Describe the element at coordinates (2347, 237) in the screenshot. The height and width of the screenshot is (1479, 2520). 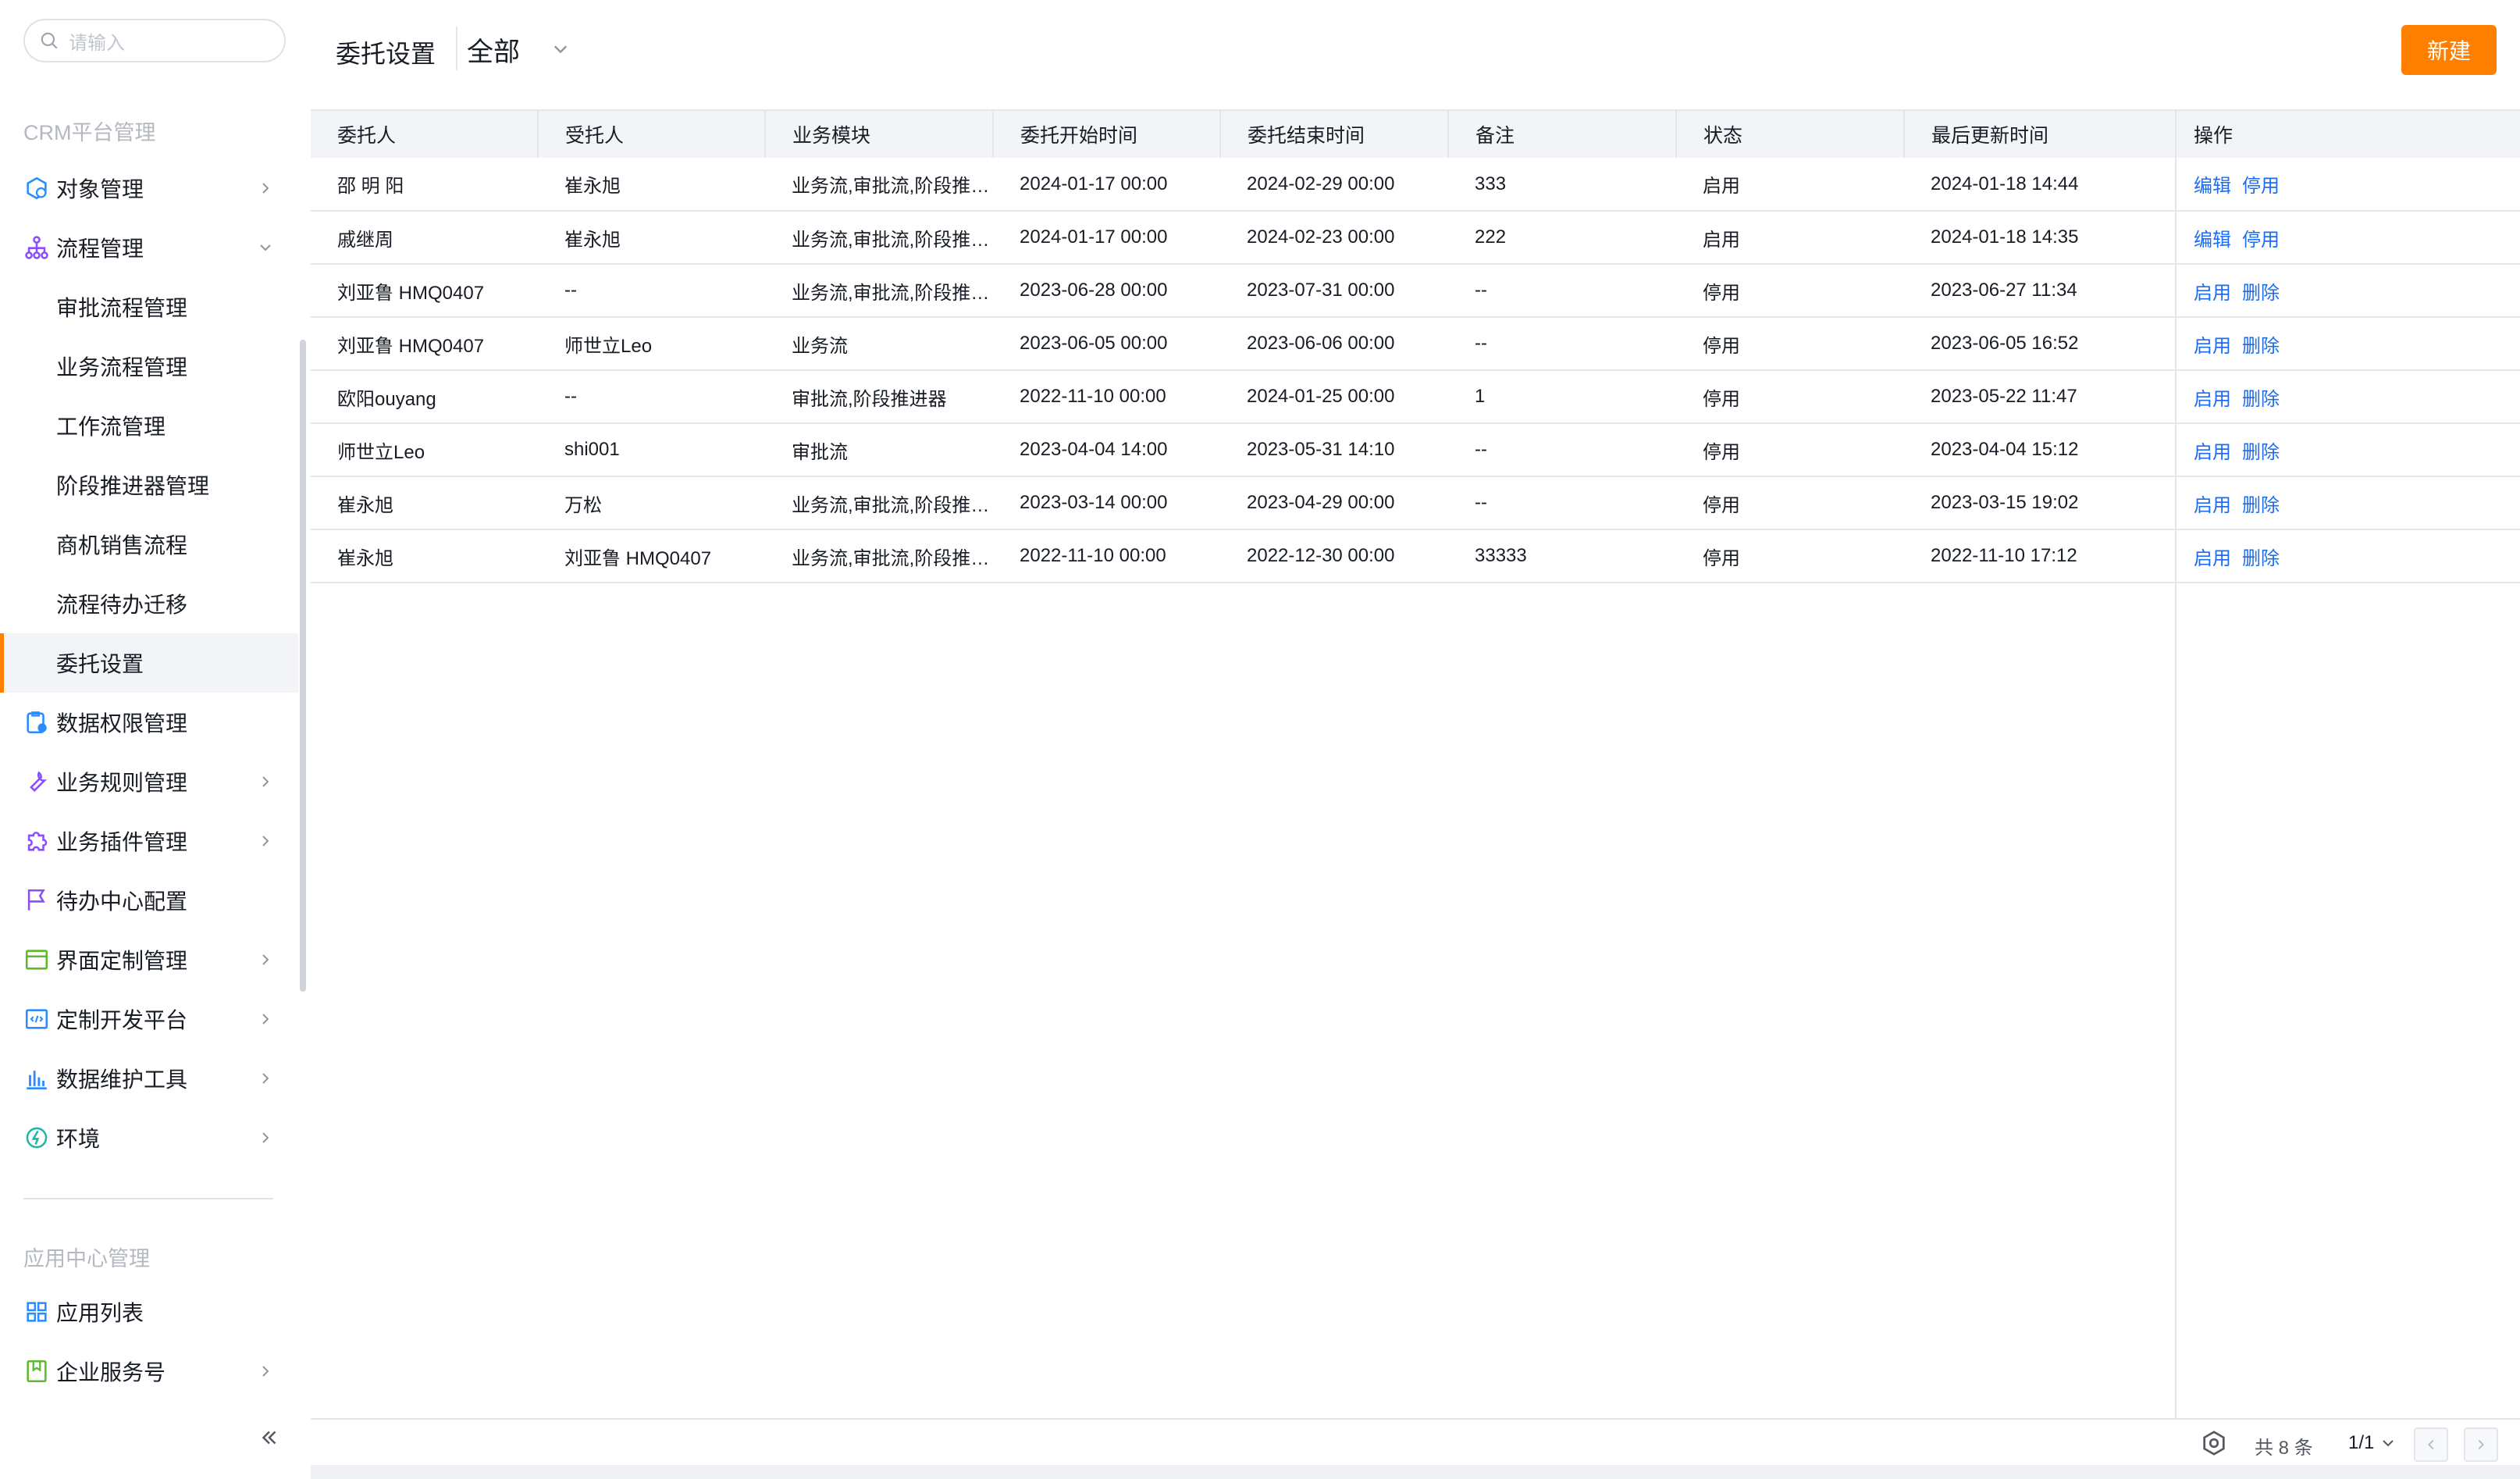
I see `cell-actions: 编辑 停用` at that location.